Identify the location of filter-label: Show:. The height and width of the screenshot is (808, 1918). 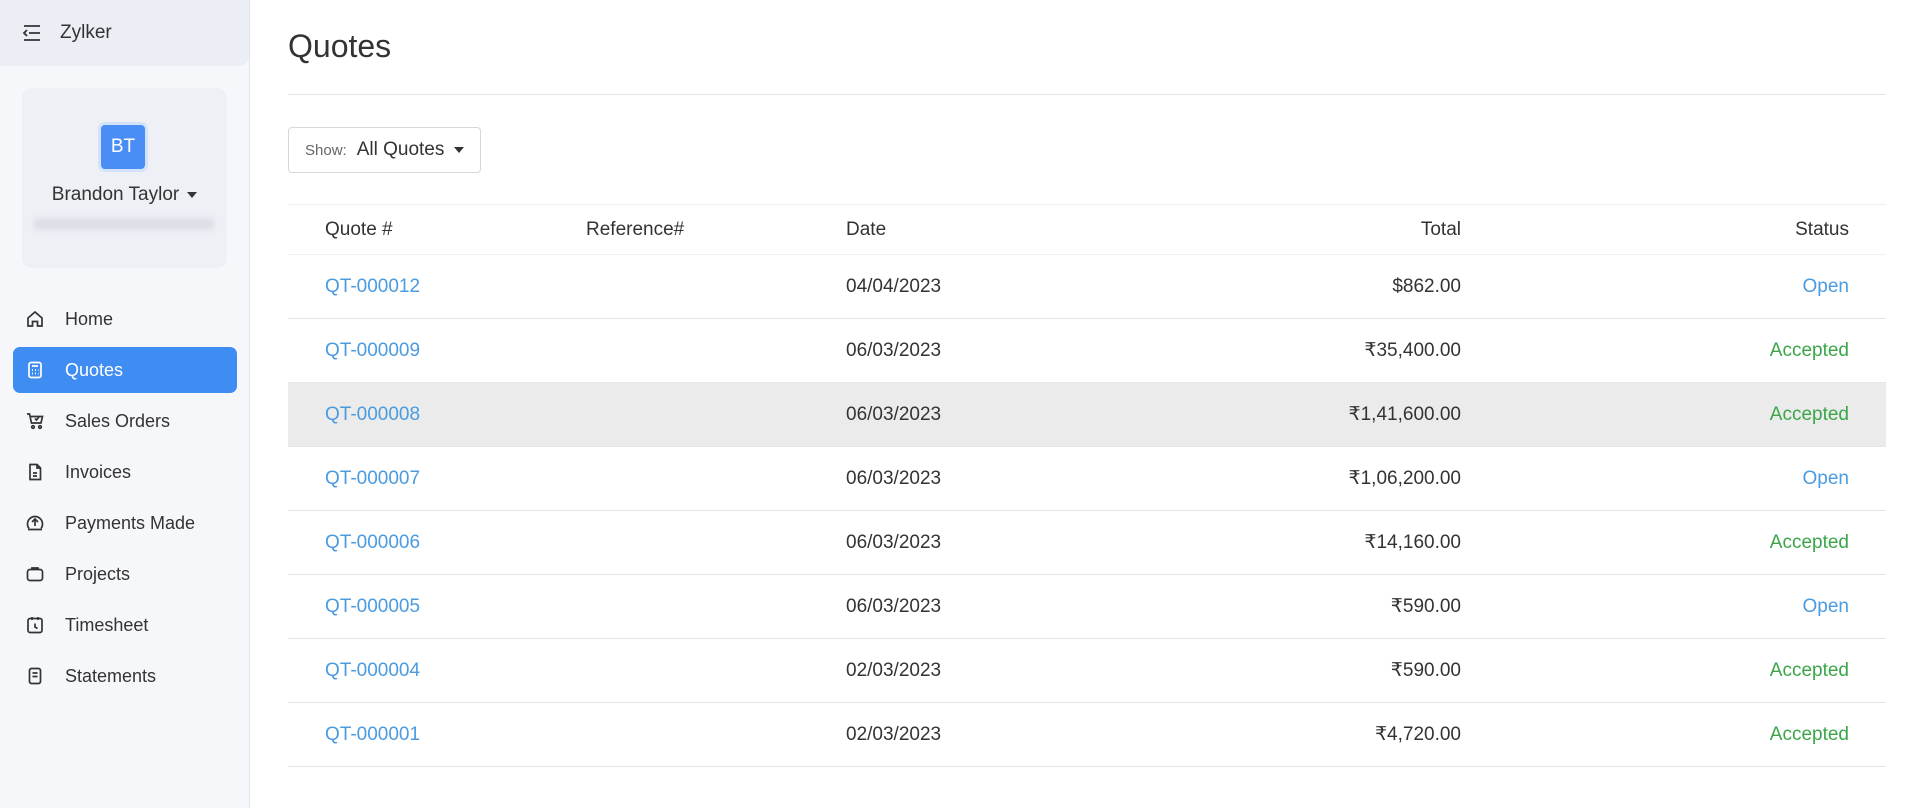
(326, 150).